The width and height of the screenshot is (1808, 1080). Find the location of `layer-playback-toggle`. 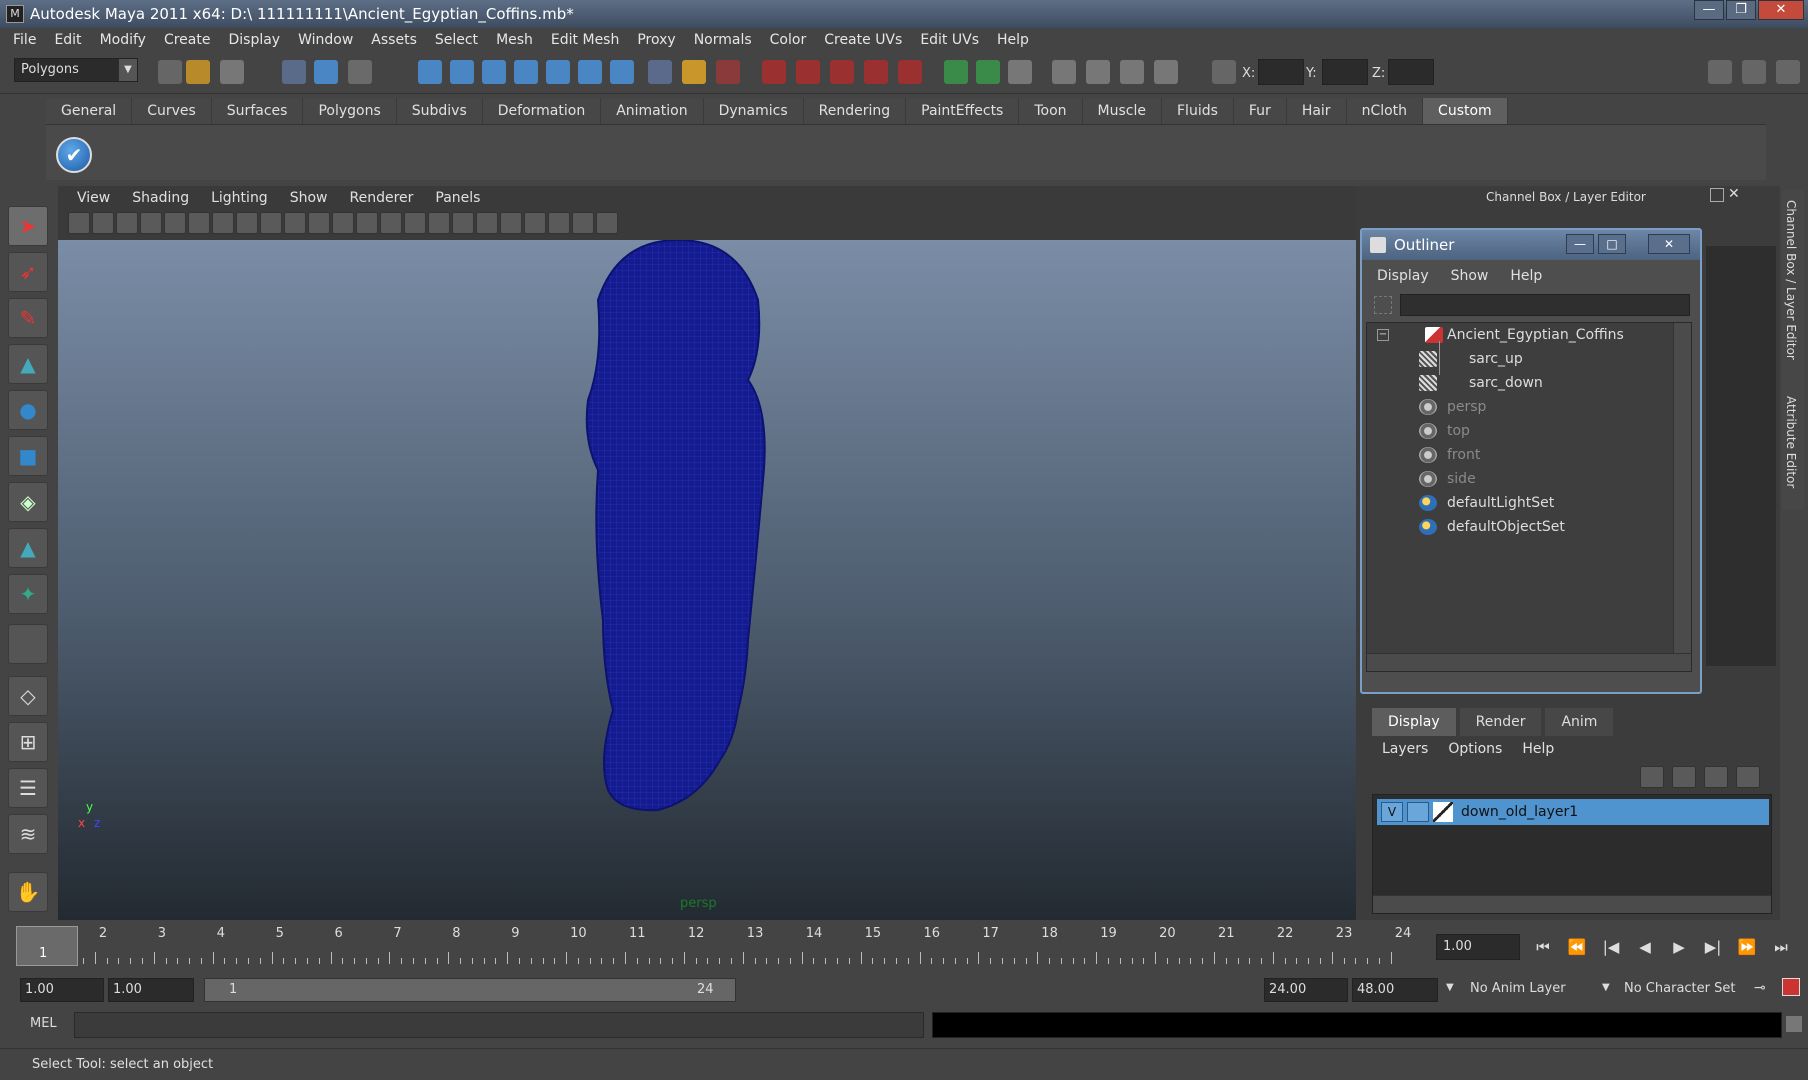

layer-playback-toggle is located at coordinates (1418, 812).